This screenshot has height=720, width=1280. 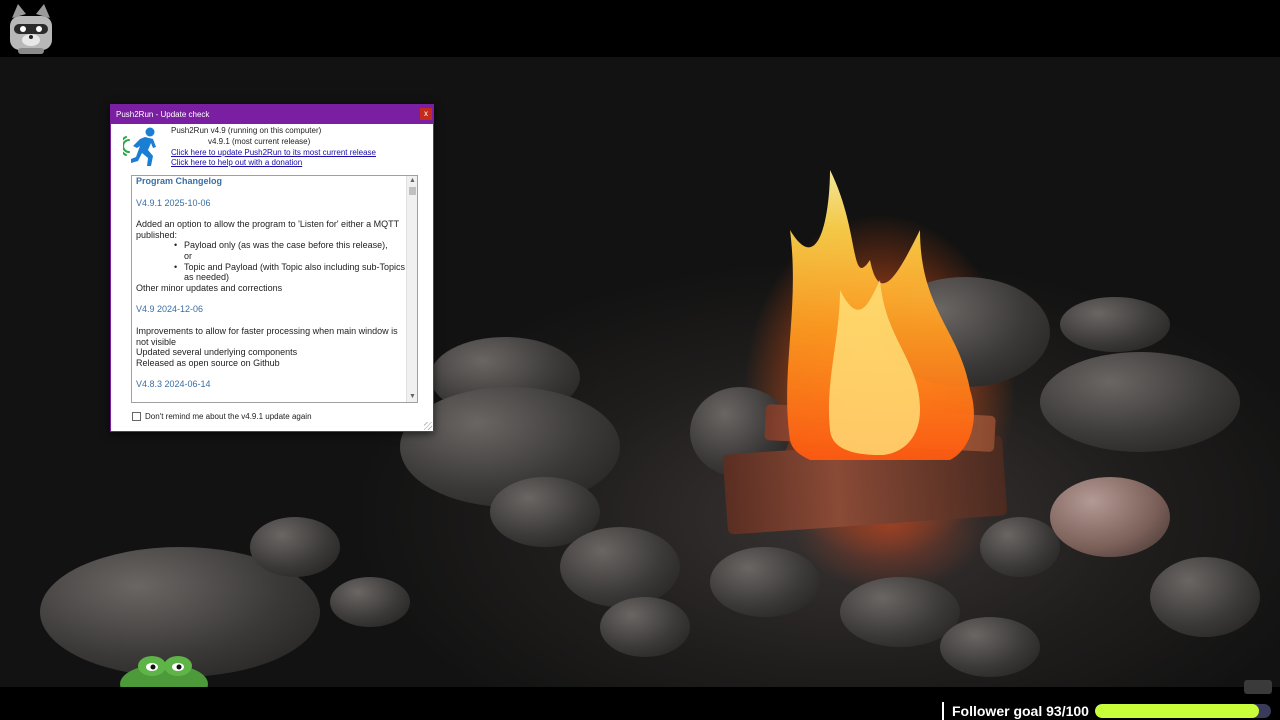 I want to click on close-button: x, so click(x=426, y=114).